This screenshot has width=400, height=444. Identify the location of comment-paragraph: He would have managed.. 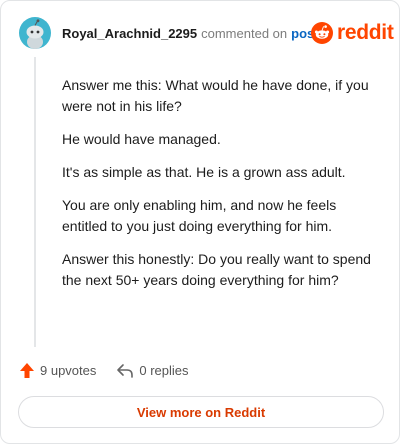
(141, 139).